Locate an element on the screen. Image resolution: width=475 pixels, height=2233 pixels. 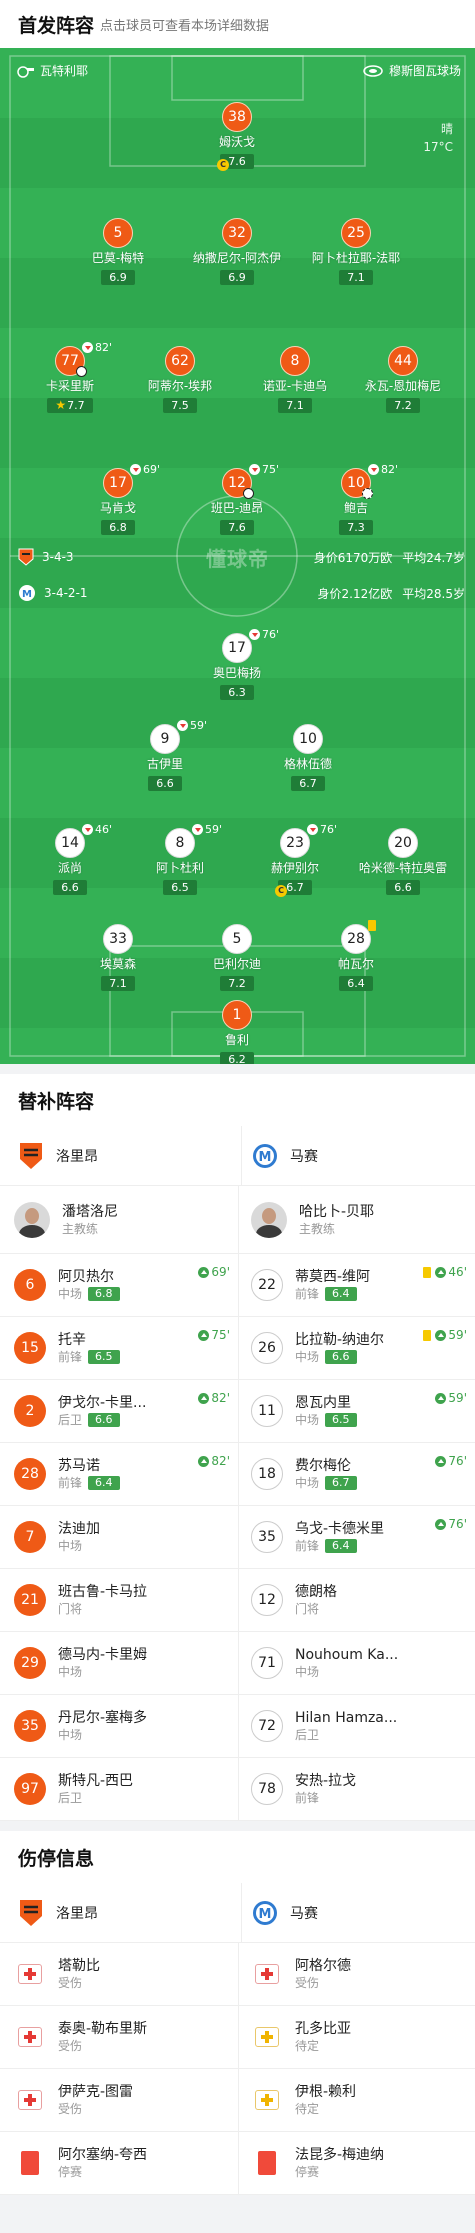
player-rating: 6.7 is located at coordinates (341, 1483).